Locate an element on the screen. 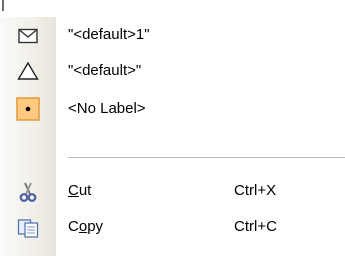 Image resolution: width=345 pixels, height=256 pixels. copy-icon is located at coordinates (28, 228).